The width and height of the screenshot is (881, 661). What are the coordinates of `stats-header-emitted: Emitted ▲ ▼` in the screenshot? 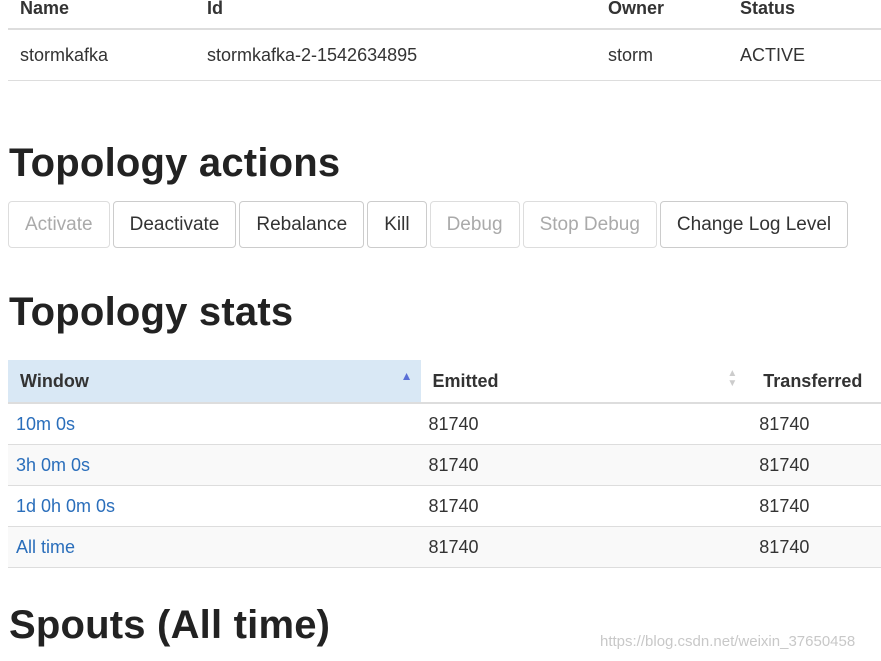 It's located at (586, 382).